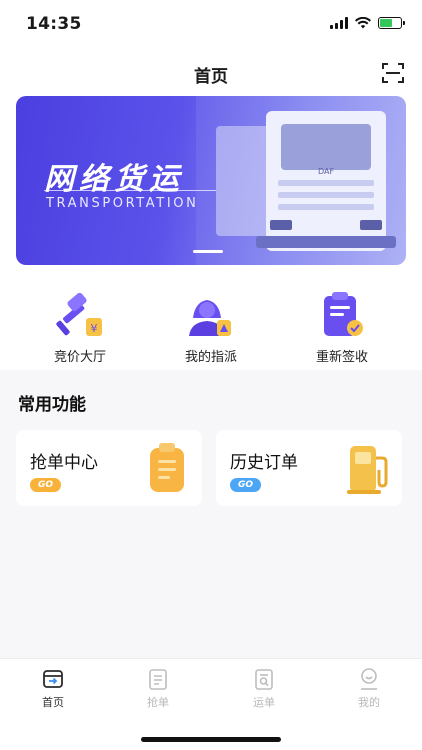 The image size is (422, 750). Describe the element at coordinates (211, 739) in the screenshot. I see `home-indicator` at that location.